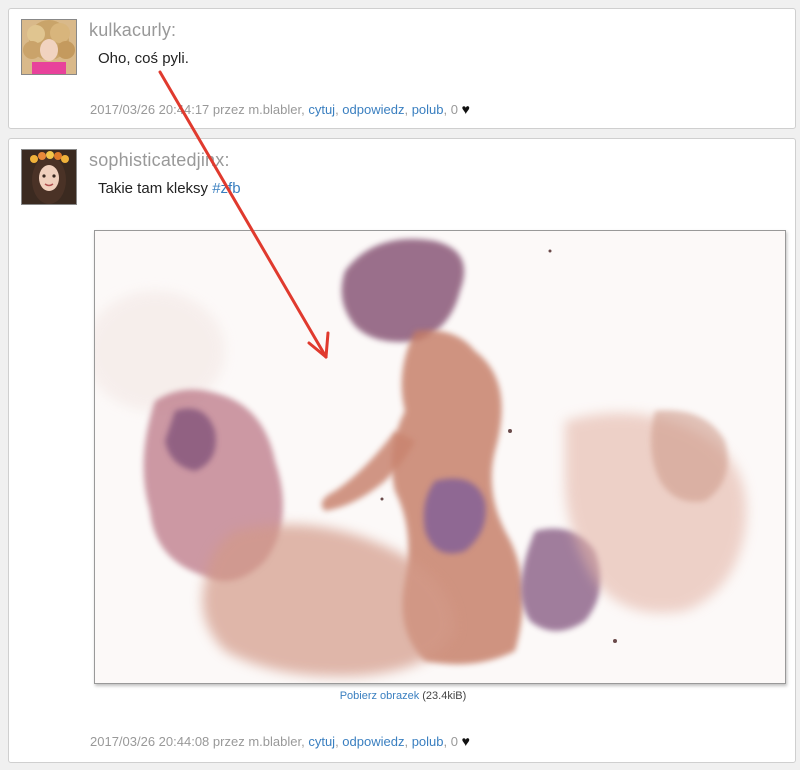 The width and height of the screenshot is (800, 770). I want to click on timestamp: 2017/03/26 20:44:17, so click(150, 109).